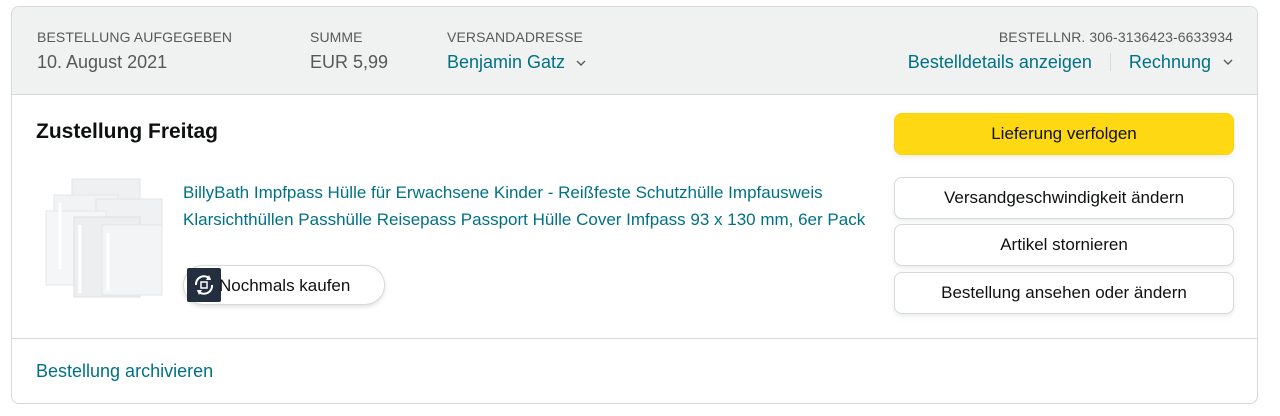  Describe the element at coordinates (506, 62) in the screenshot. I see `ship-to-name: Benjamin Gatz` at that location.